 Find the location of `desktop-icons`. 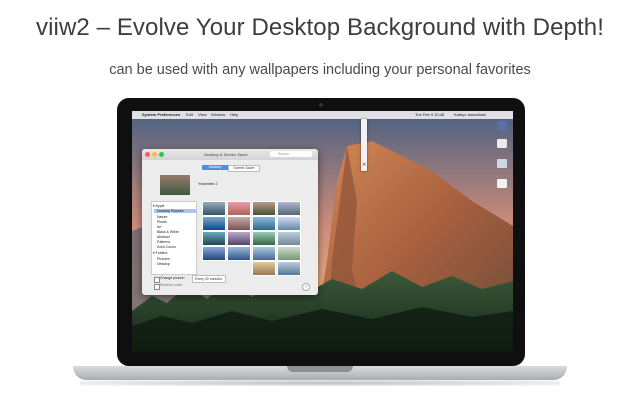

desktop-icons is located at coordinates (502, 164).